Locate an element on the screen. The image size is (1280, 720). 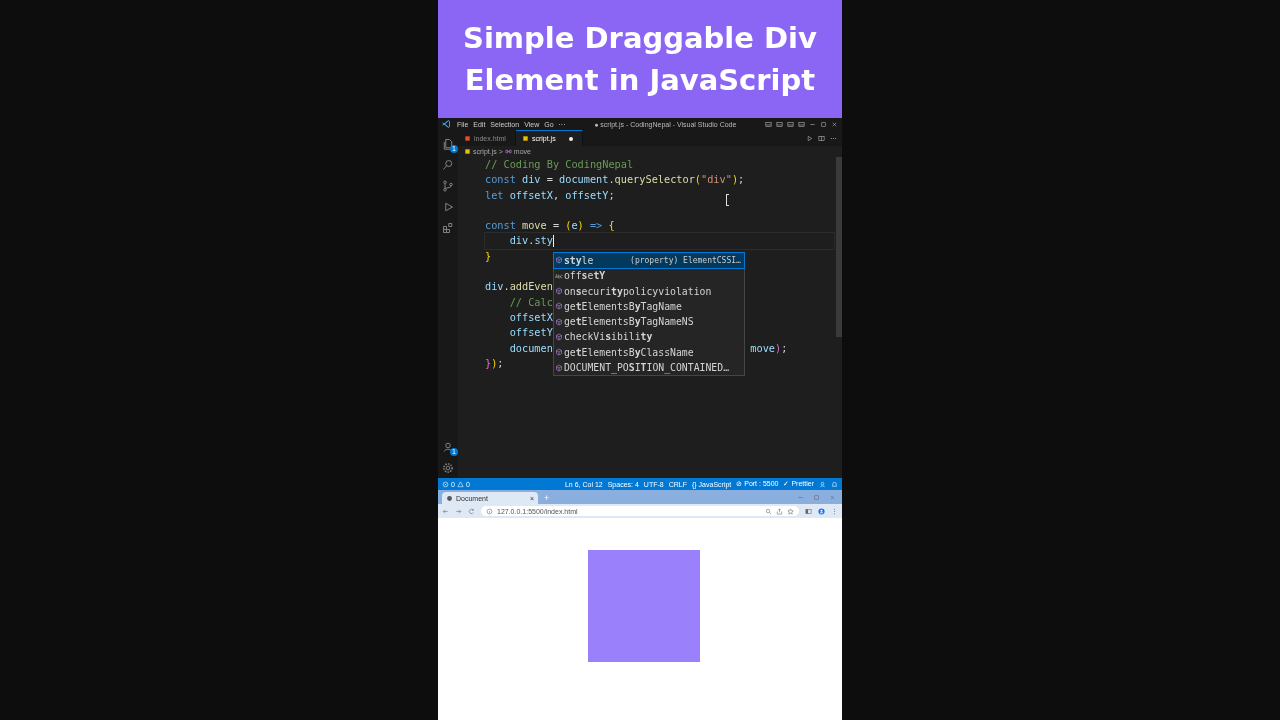
code-line: offsetX is located at coordinates (530, 317).